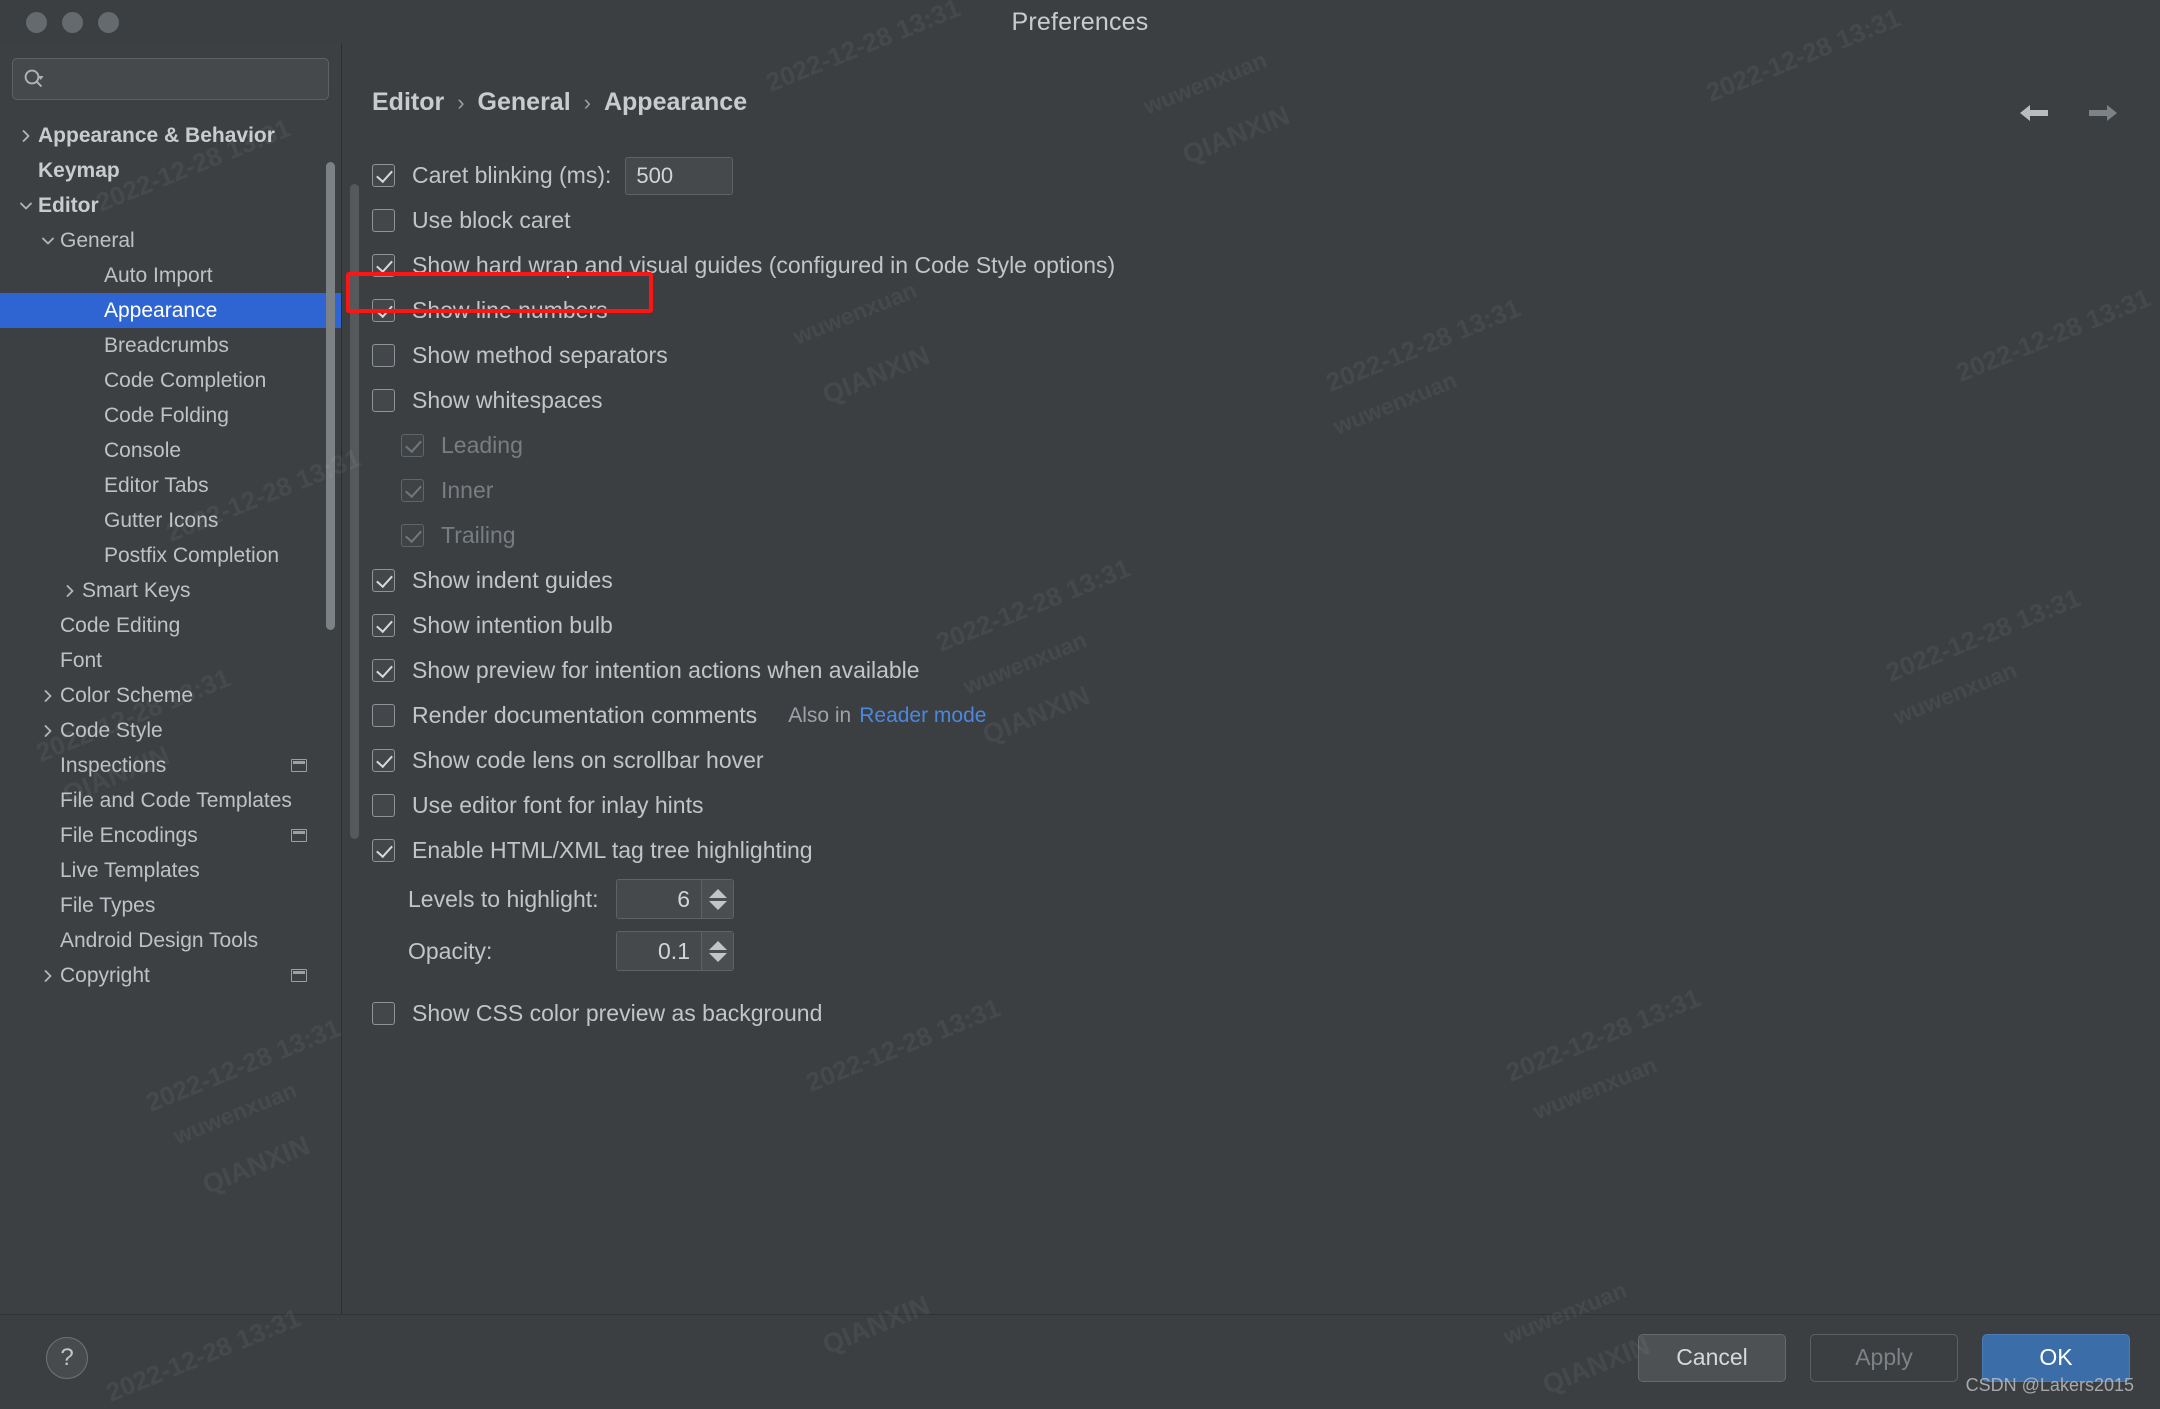 The width and height of the screenshot is (2160, 1409). Describe the element at coordinates (1266, 850) in the screenshot. I see `setting-row-enable-html-xml-tag-tree-highlighting: Enable HTML/XML tag tree highlighting` at that location.